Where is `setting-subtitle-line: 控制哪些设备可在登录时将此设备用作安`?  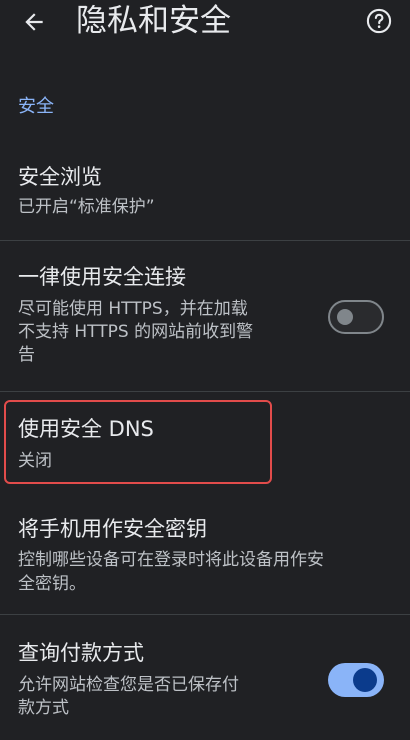 setting-subtitle-line: 控制哪些设备可在登录时将此设备用作安 is located at coordinates (171, 560).